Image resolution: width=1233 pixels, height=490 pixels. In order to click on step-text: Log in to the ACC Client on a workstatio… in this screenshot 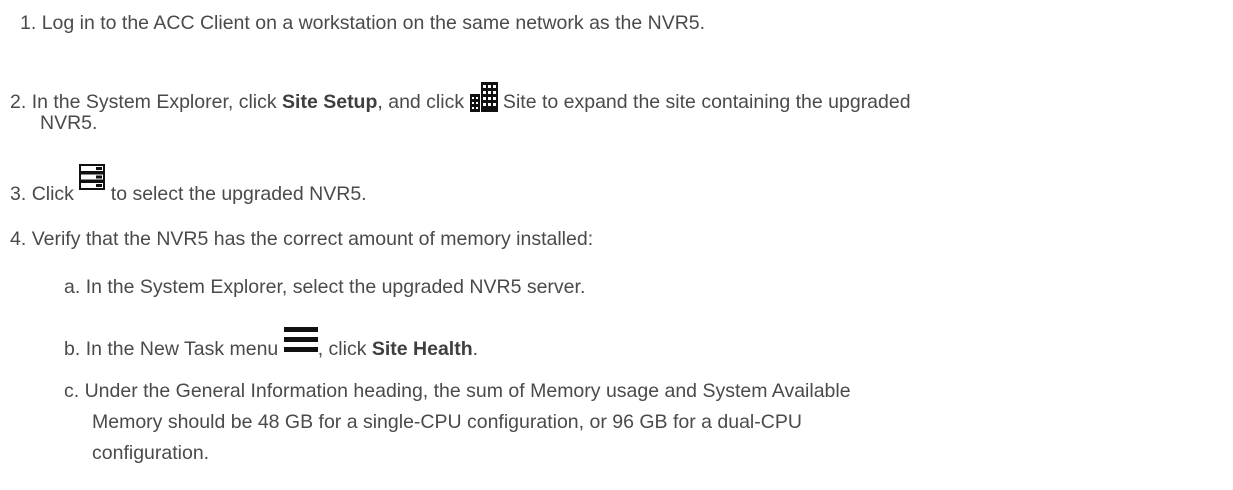, I will do `click(373, 23)`.